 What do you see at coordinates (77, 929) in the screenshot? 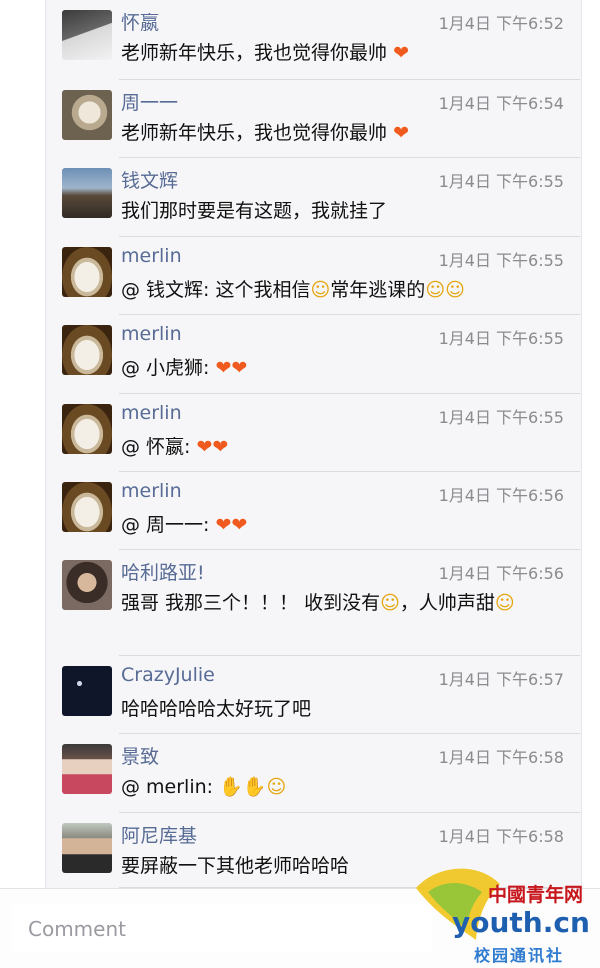
I see `comment-placeholder: Comment` at bounding box center [77, 929].